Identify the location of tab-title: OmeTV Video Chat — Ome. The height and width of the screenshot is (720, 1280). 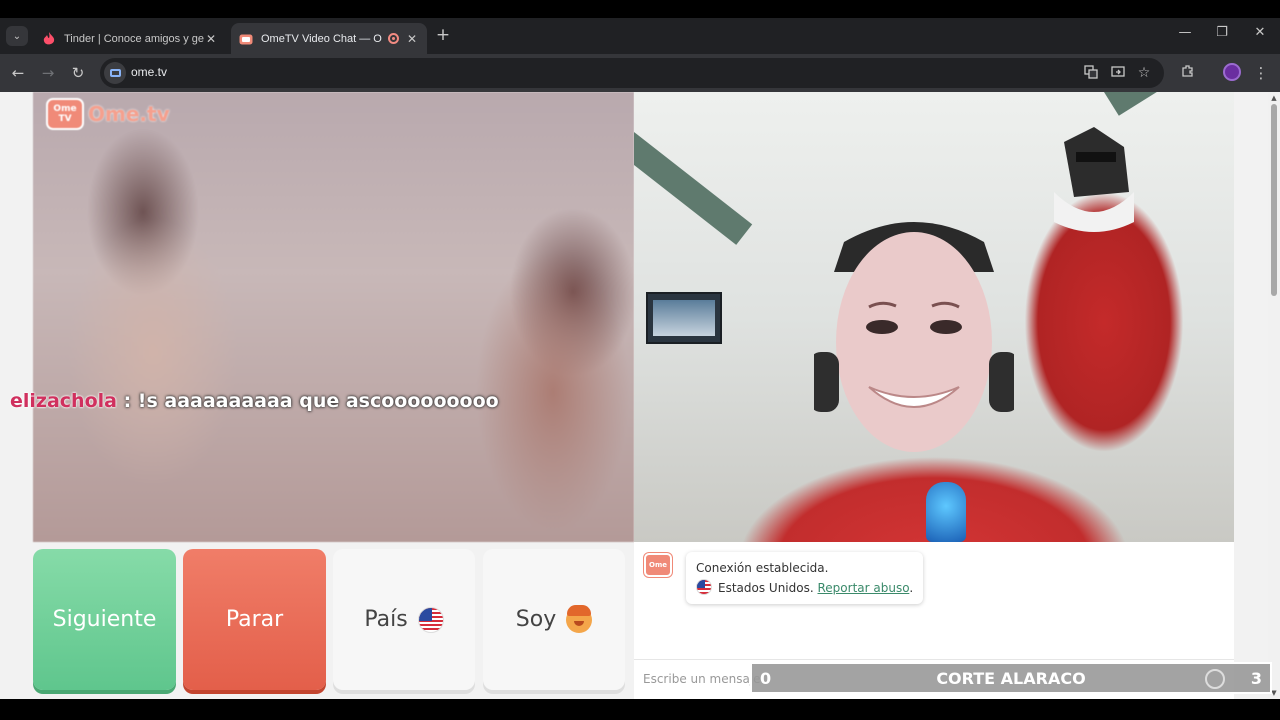
(321, 38).